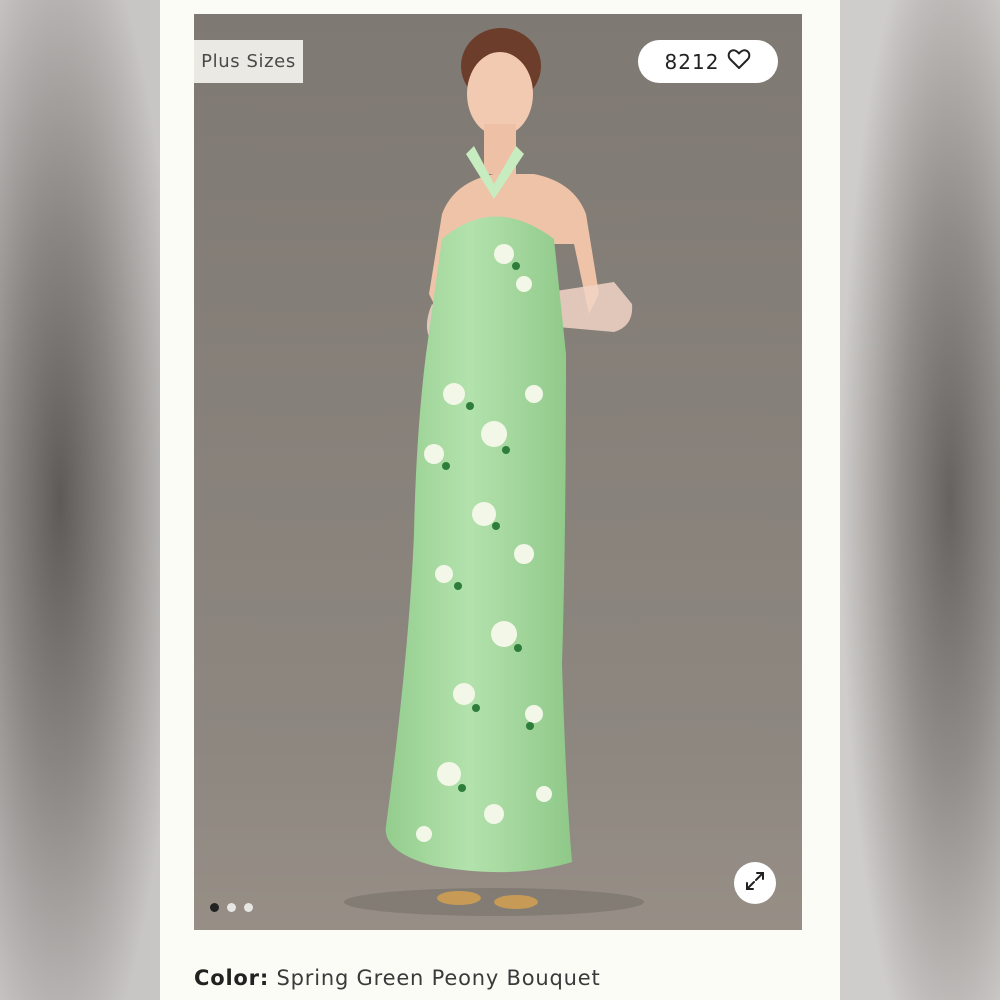 The height and width of the screenshot is (1000, 1000). What do you see at coordinates (232, 978) in the screenshot?
I see `color-label: Color:` at bounding box center [232, 978].